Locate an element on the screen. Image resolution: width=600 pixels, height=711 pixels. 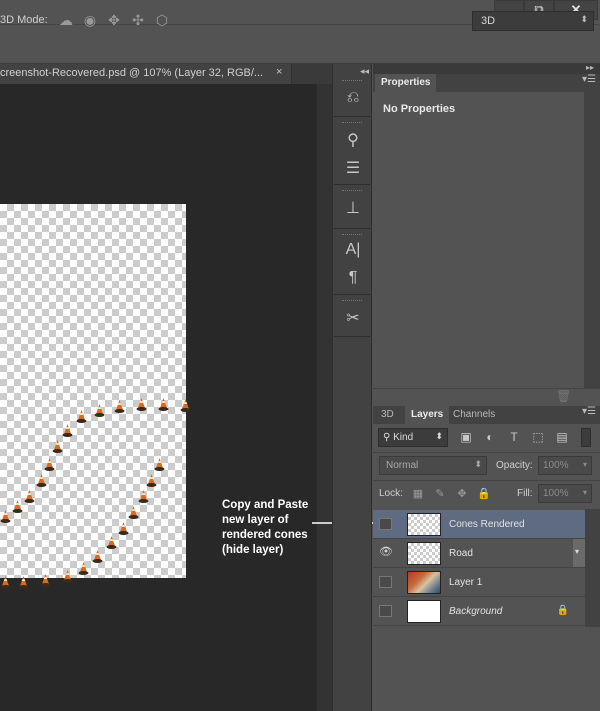
properties-tab-row: Properties ▾☰ is located at coordinates (486, 83).